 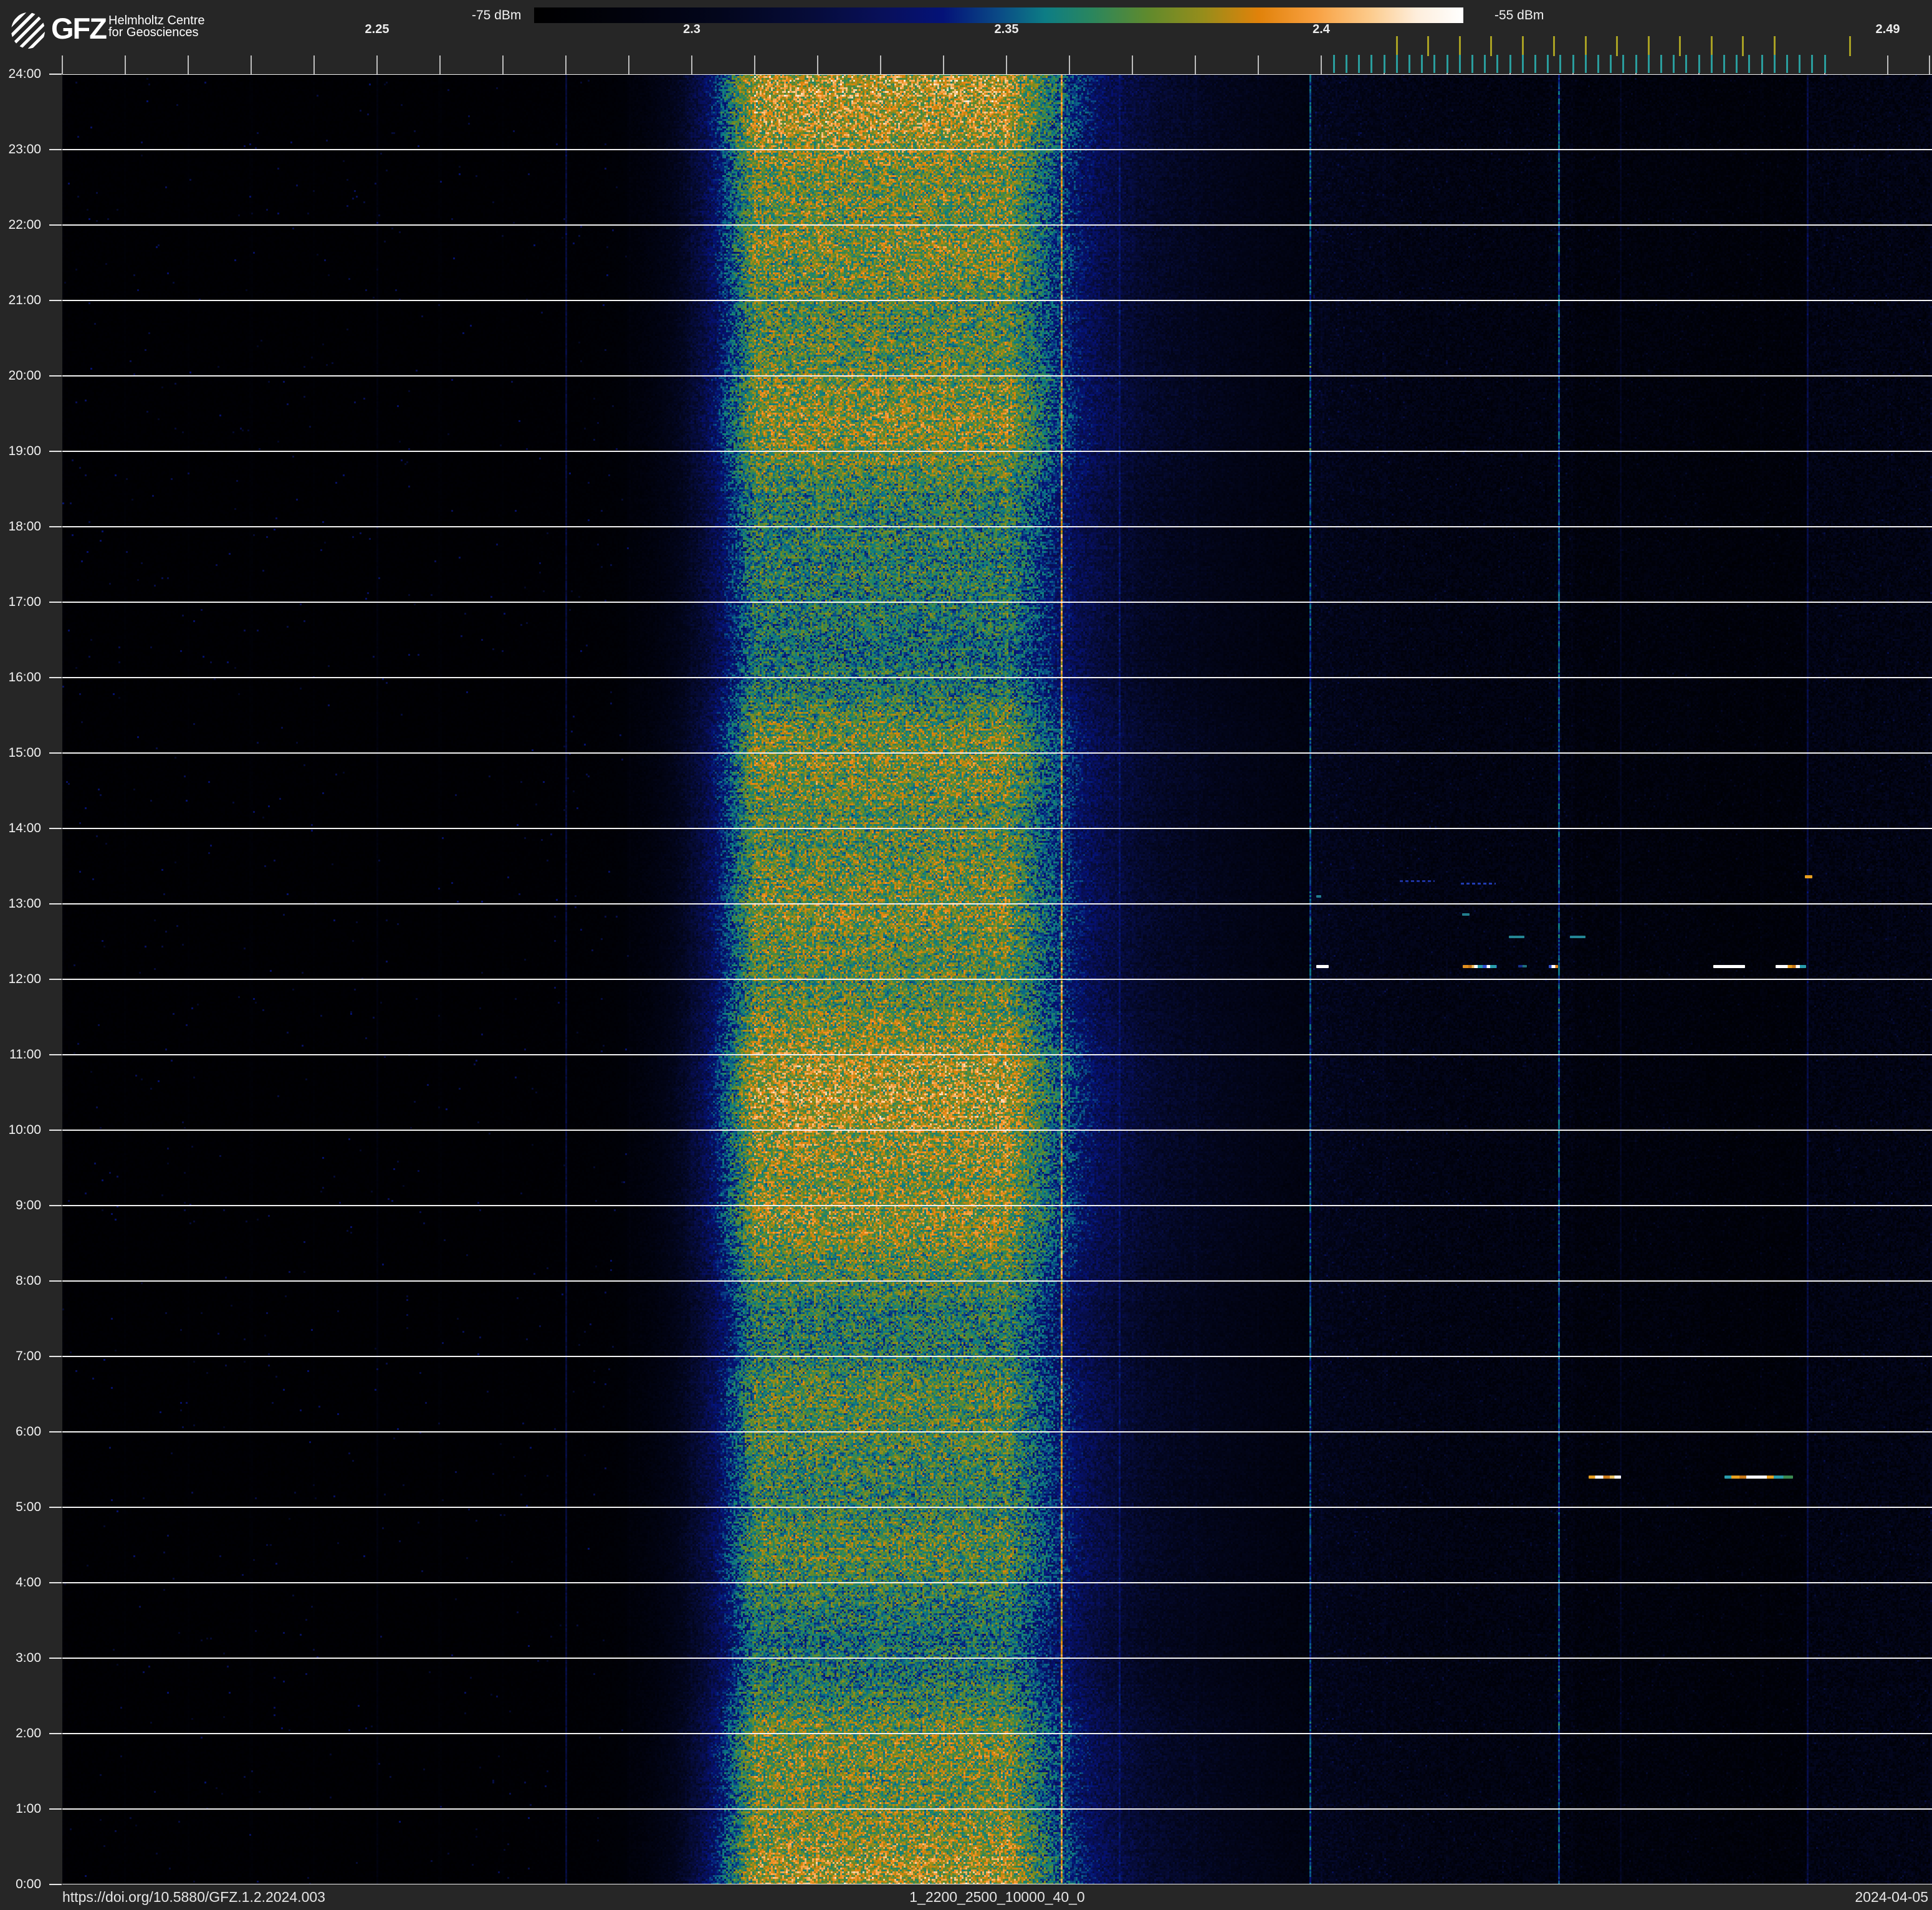 What do you see at coordinates (1891, 1897) in the screenshot?
I see `date-label: 2024-04-05` at bounding box center [1891, 1897].